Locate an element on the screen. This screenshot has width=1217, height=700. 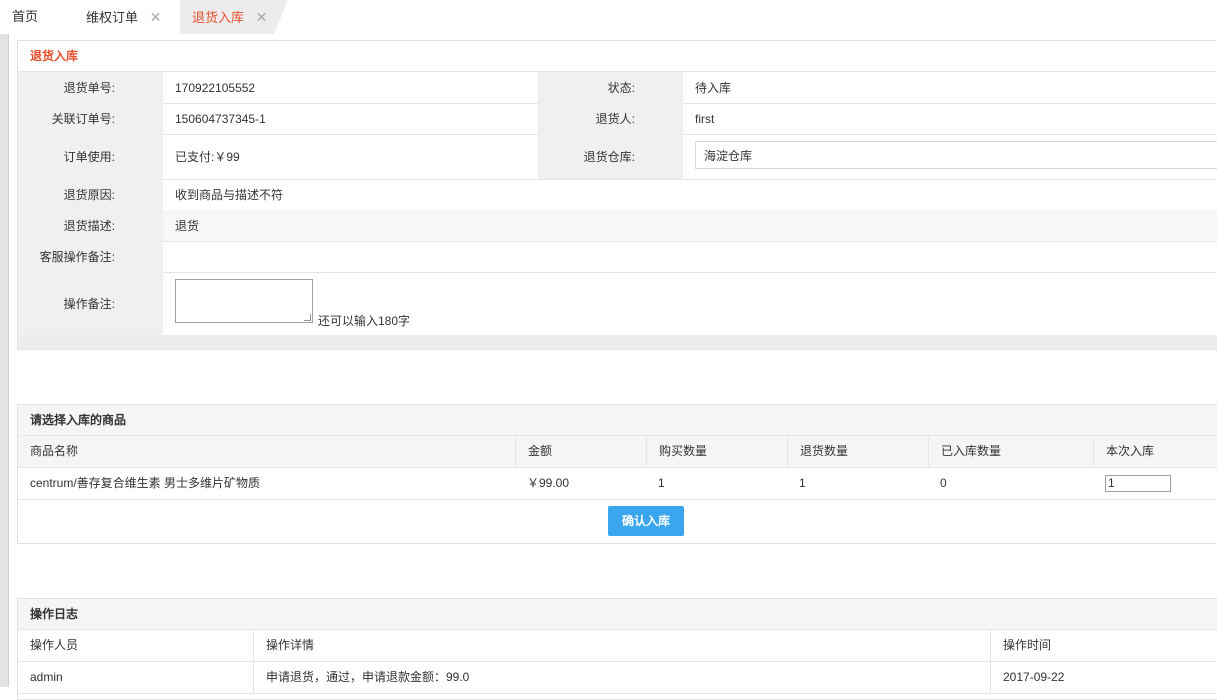
info-row: 客服操作备注: is located at coordinates (617, 257).